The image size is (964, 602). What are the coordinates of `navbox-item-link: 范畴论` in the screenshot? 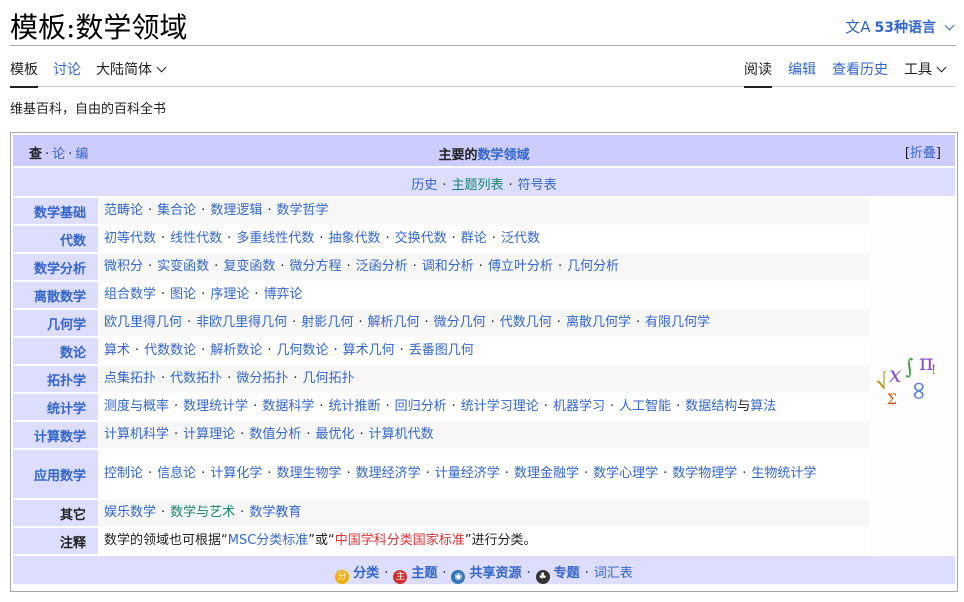 It's located at (123, 210).